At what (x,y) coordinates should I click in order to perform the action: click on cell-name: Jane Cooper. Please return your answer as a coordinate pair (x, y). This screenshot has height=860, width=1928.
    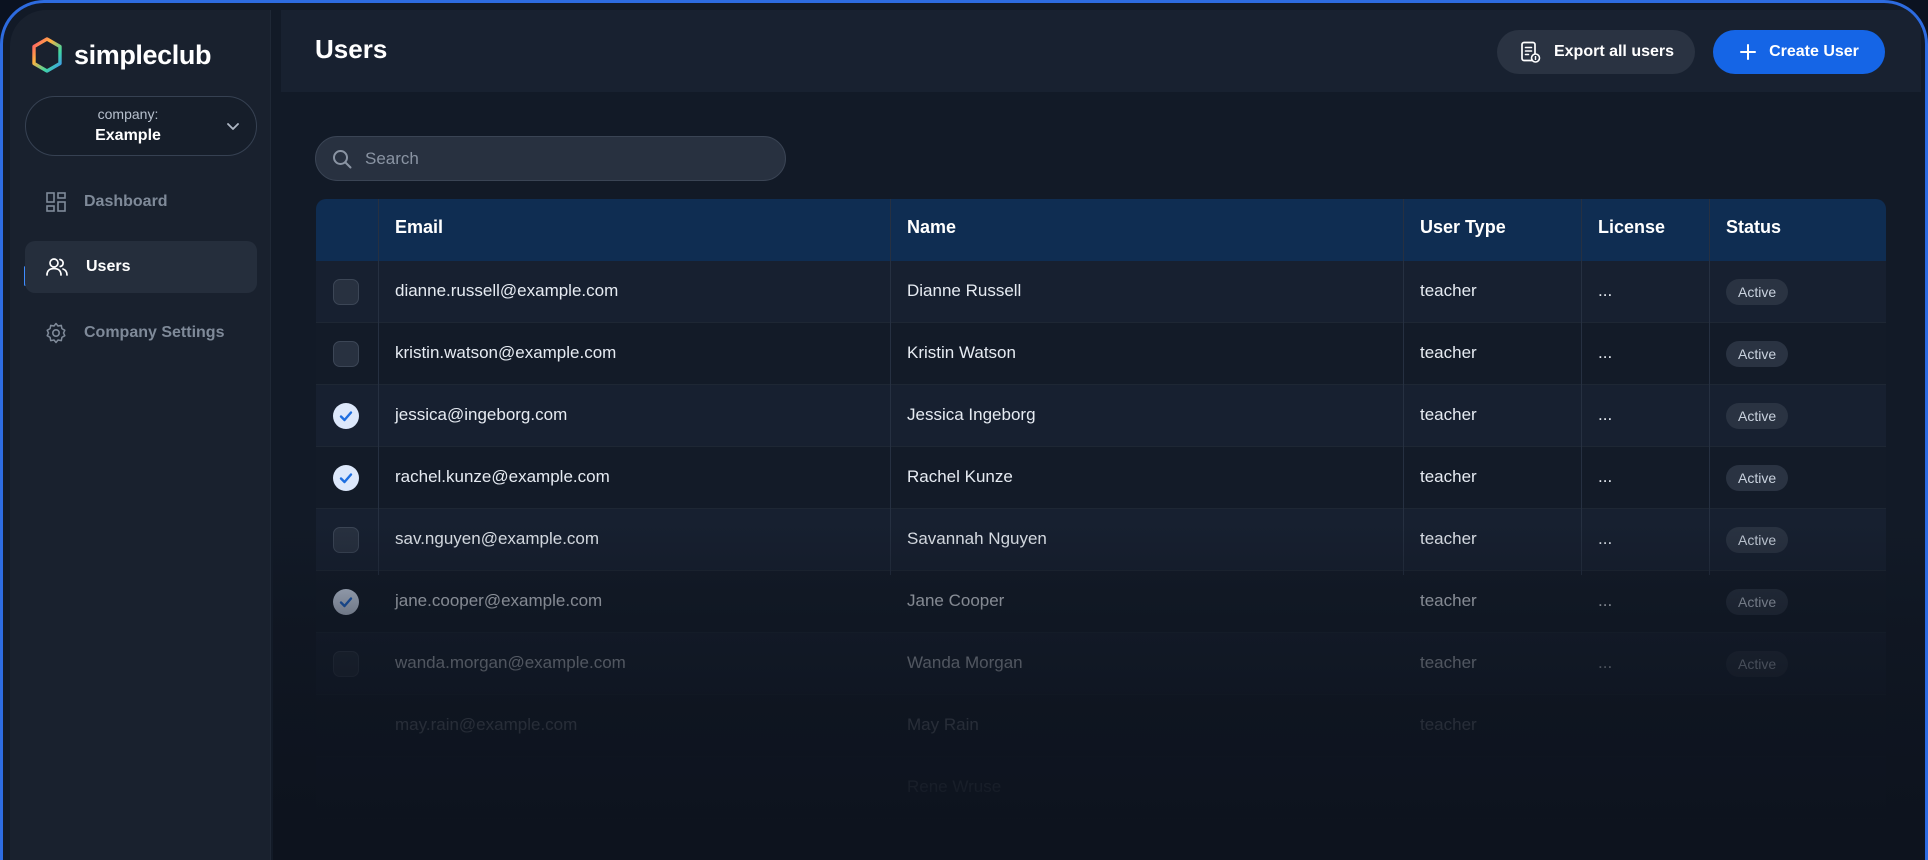
    Looking at the image, I should click on (956, 600).